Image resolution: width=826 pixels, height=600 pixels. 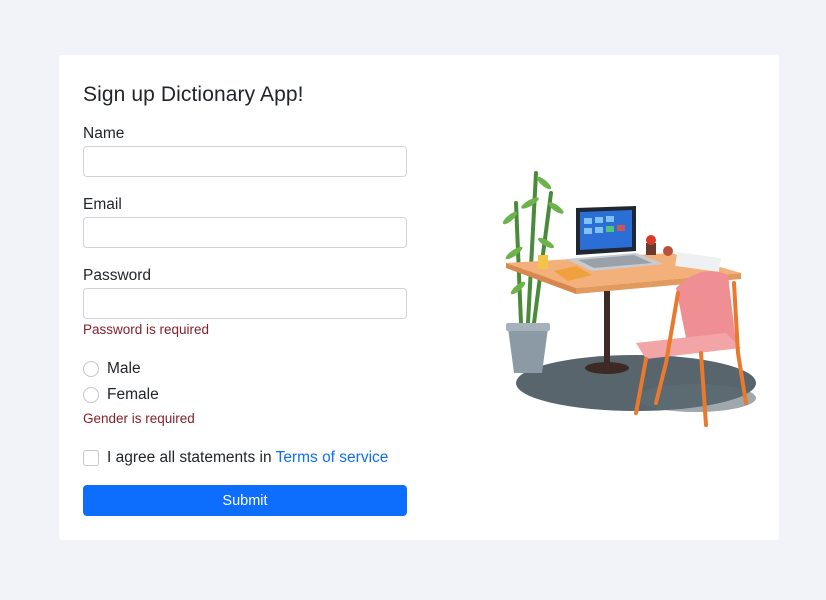 I want to click on desk-workspace-illustration-icon, so click(x=629, y=299).